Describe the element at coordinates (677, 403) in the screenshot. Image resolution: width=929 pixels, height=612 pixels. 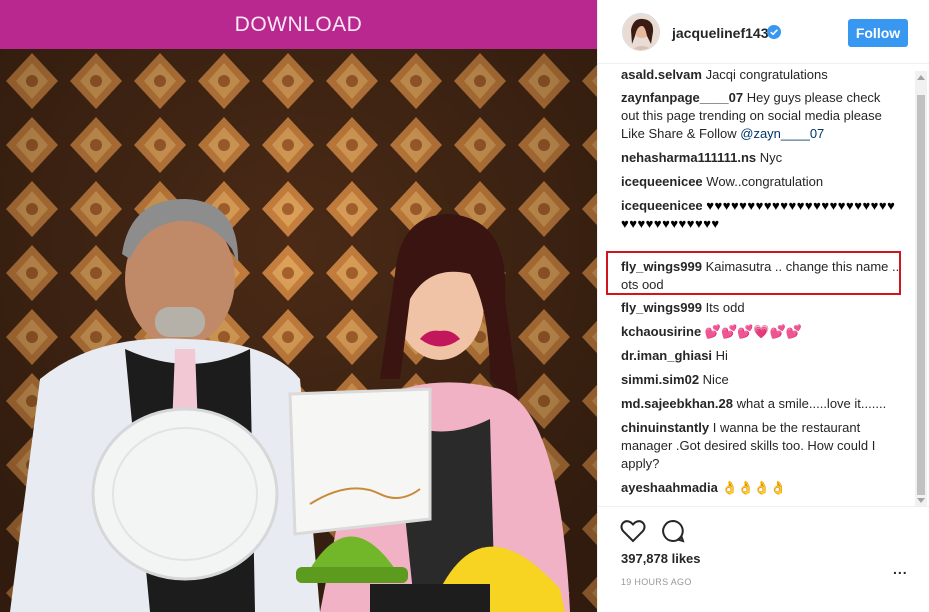
I see `comment-username: md.sajeebkhan.28` at that location.